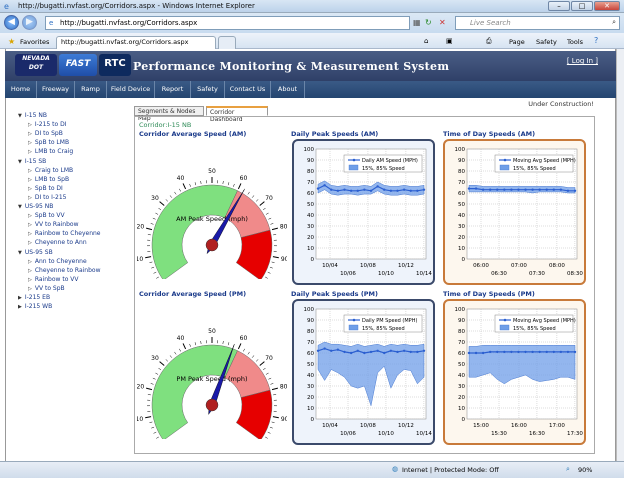  What do you see at coordinates (575, 42) in the screenshot?
I see `tools-menu: Tools` at bounding box center [575, 42].